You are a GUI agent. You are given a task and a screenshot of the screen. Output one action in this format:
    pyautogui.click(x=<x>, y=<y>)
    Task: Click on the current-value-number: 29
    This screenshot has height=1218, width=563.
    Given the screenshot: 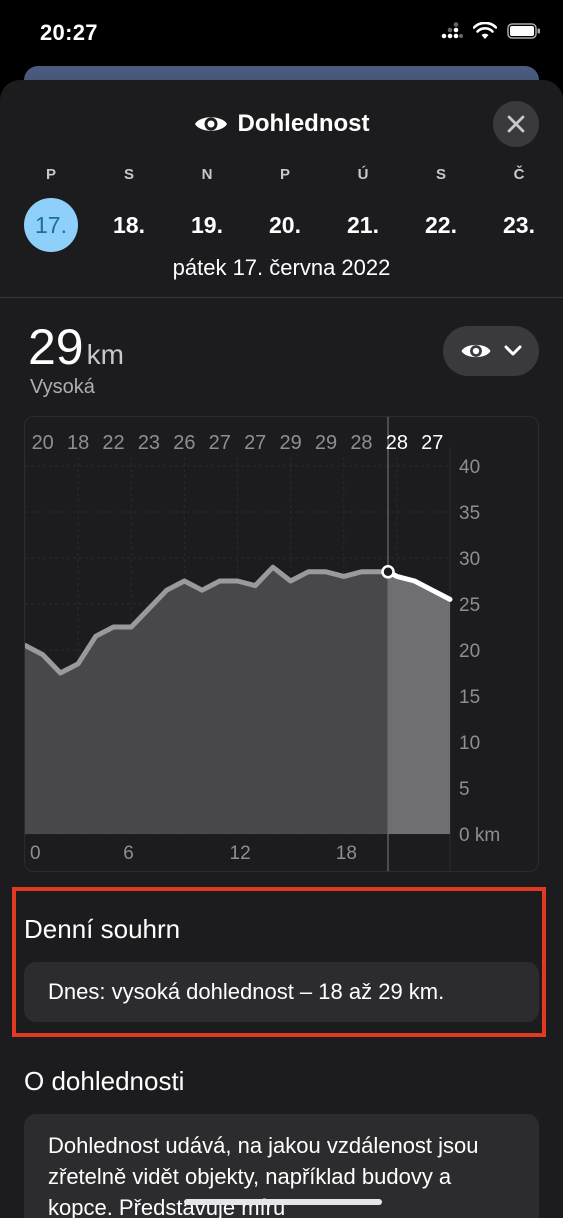 What is the action you would take?
    pyautogui.click(x=56, y=347)
    